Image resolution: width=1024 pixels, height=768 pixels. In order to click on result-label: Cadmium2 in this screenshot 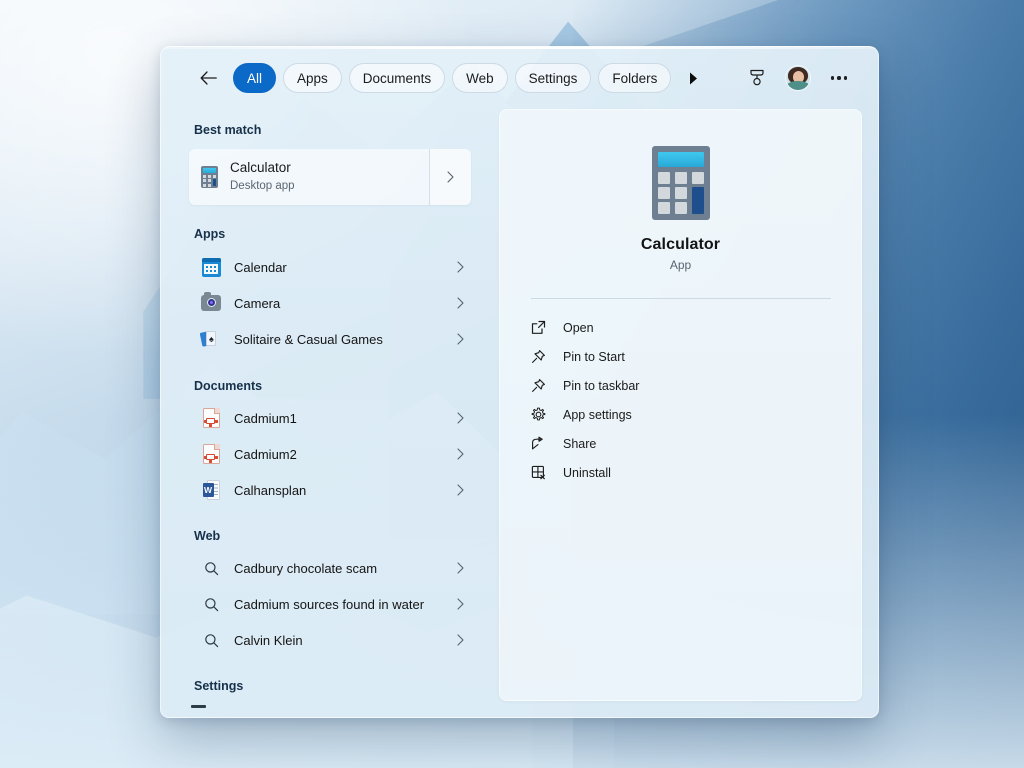, I will do `click(265, 454)`.